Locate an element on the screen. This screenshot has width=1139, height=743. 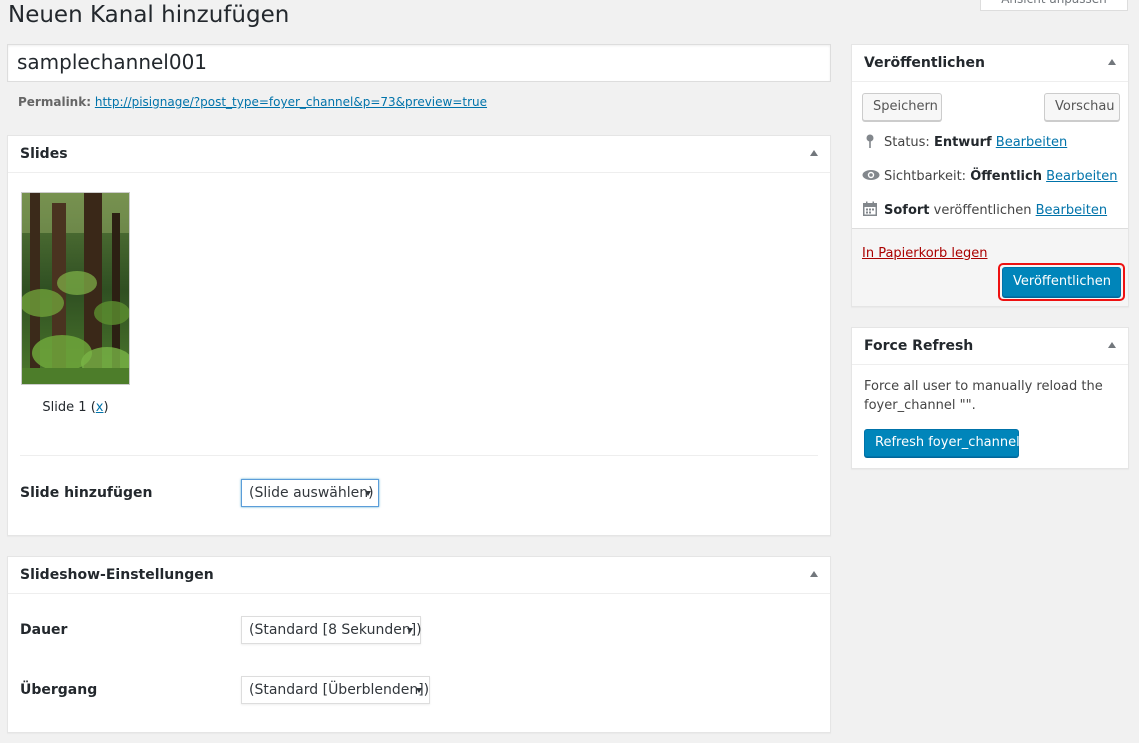
status-value: Entwurf is located at coordinates (962, 142).